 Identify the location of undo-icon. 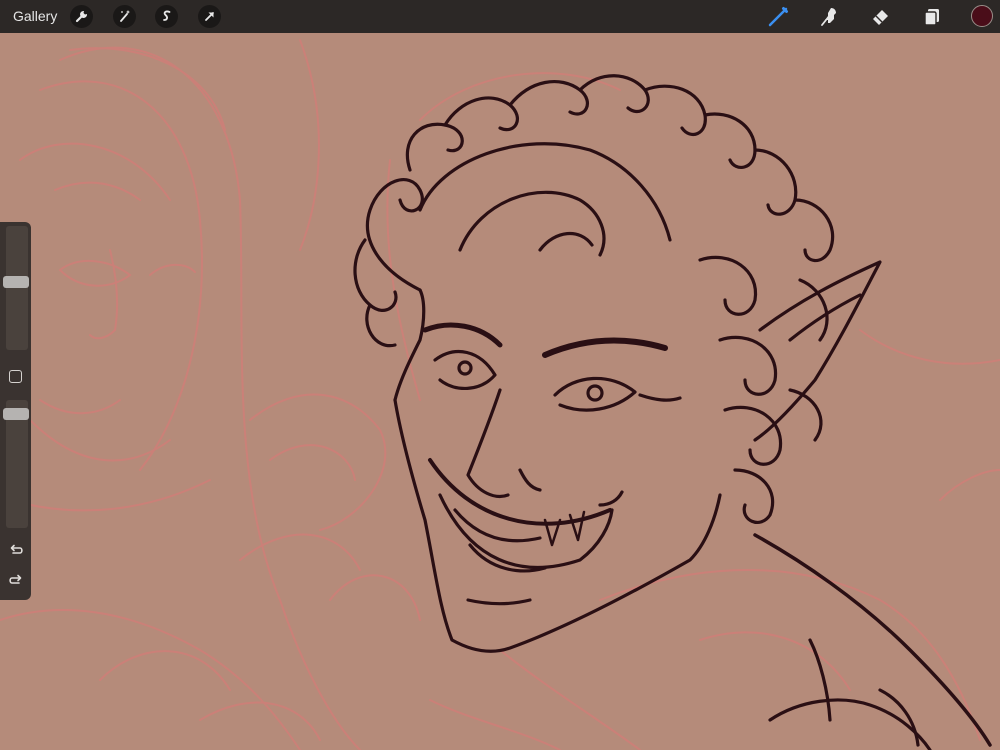
(16, 549).